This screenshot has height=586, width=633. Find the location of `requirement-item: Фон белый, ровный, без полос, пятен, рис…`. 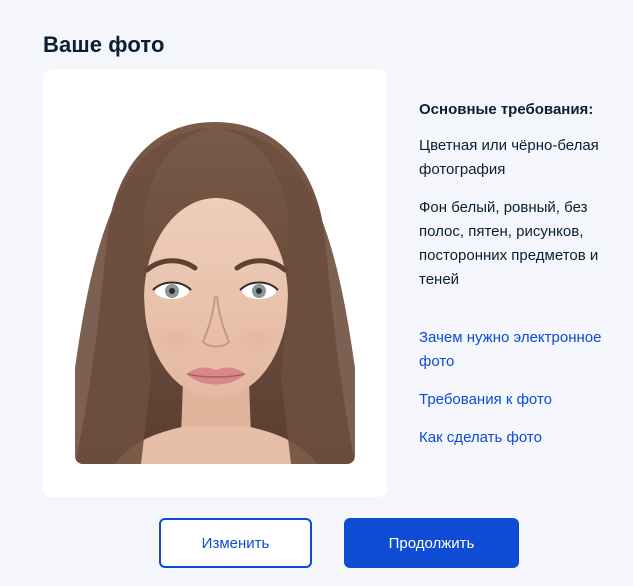

requirement-item: Фон белый, ровный, без полос, пятен, рис… is located at coordinates (509, 243).